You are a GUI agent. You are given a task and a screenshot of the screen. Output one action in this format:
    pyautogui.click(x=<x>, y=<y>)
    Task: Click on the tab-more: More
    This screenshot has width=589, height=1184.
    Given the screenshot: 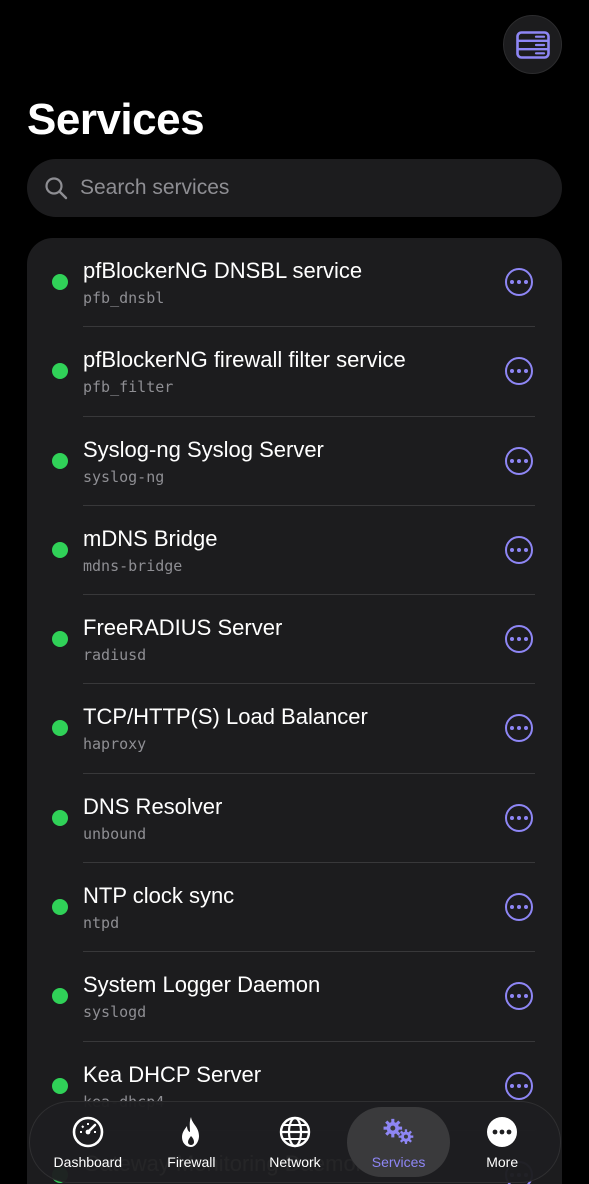 What is the action you would take?
    pyautogui.click(x=502, y=1142)
    